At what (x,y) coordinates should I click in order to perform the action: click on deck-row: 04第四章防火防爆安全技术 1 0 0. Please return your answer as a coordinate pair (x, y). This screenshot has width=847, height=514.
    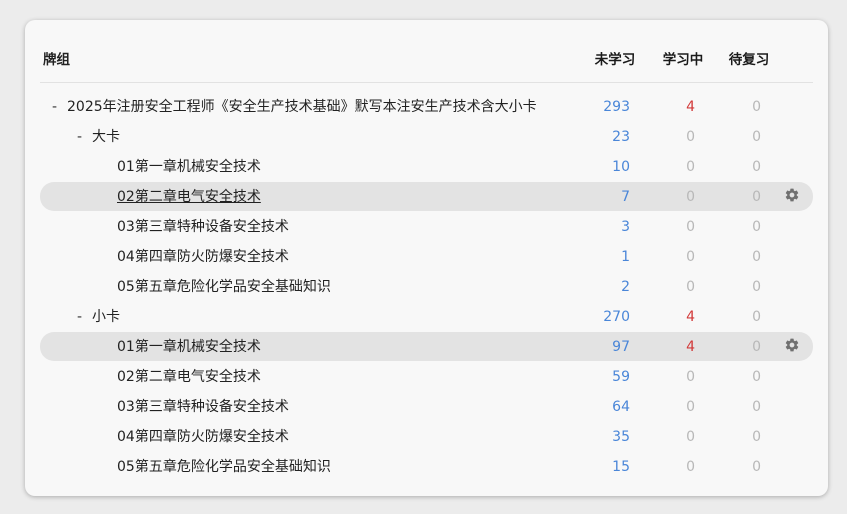
    Looking at the image, I should click on (426, 256).